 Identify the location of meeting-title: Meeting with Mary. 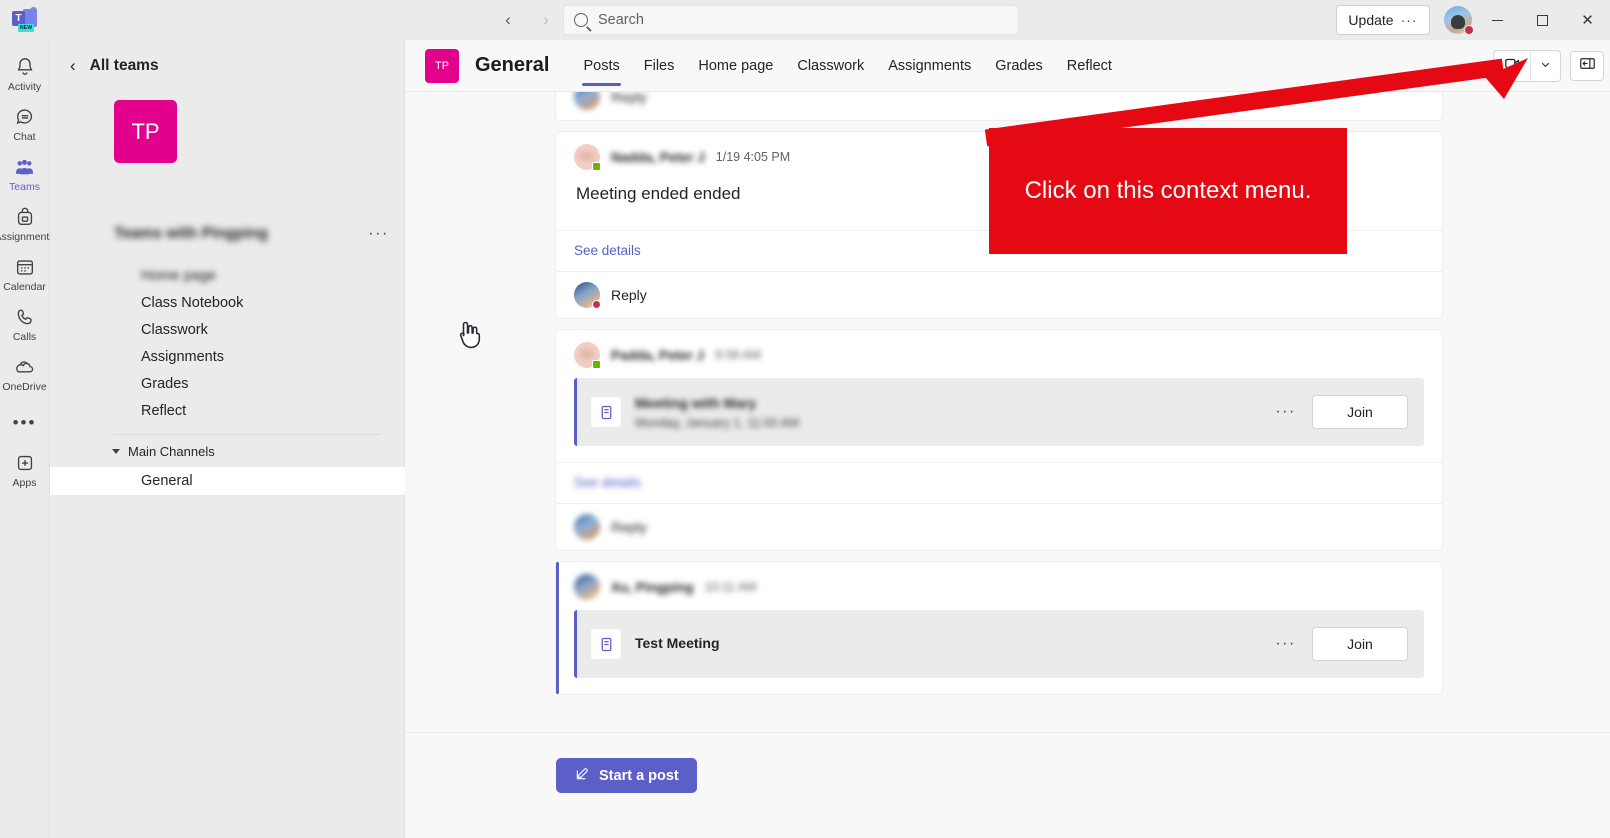
(696, 402).